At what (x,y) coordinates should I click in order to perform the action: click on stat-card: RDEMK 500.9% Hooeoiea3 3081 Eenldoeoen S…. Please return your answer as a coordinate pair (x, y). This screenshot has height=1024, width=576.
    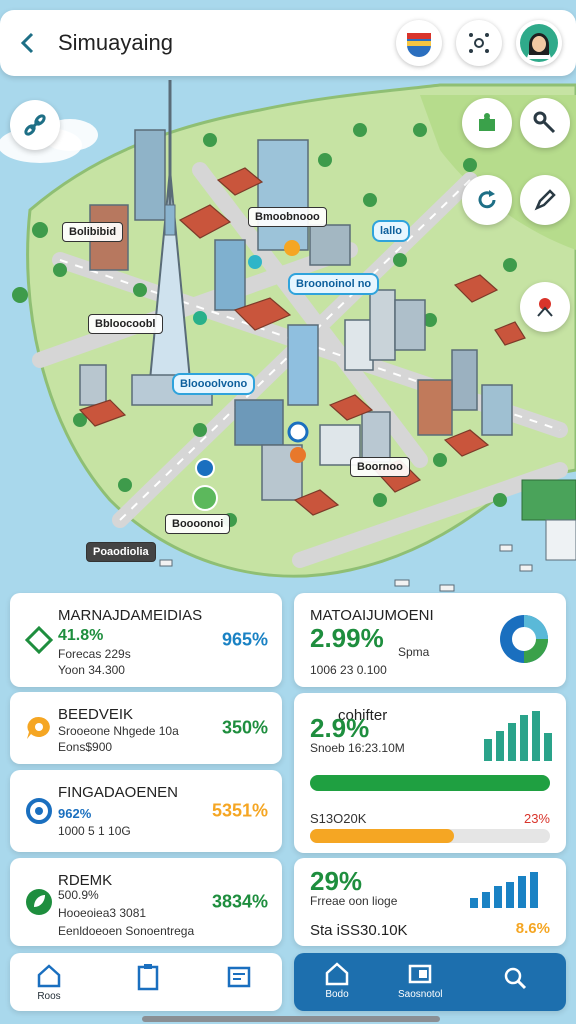
    Looking at the image, I should click on (146, 902).